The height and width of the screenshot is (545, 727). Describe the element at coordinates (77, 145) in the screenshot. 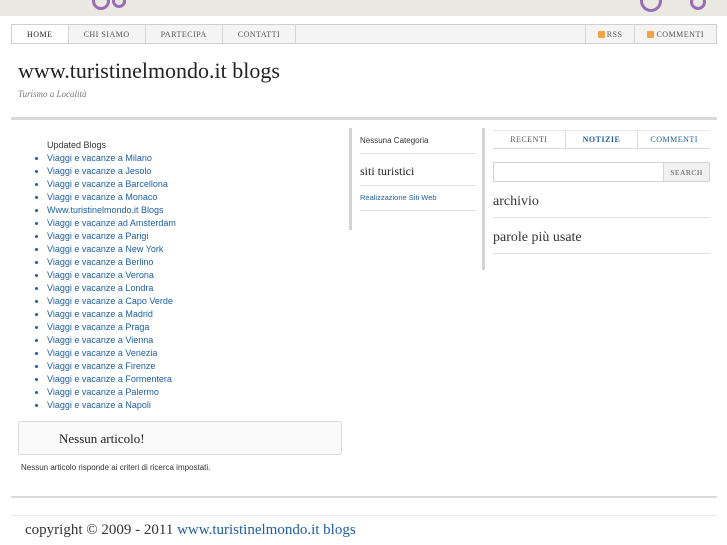

I see `updated-blogs-heading: Updated Blogs` at that location.